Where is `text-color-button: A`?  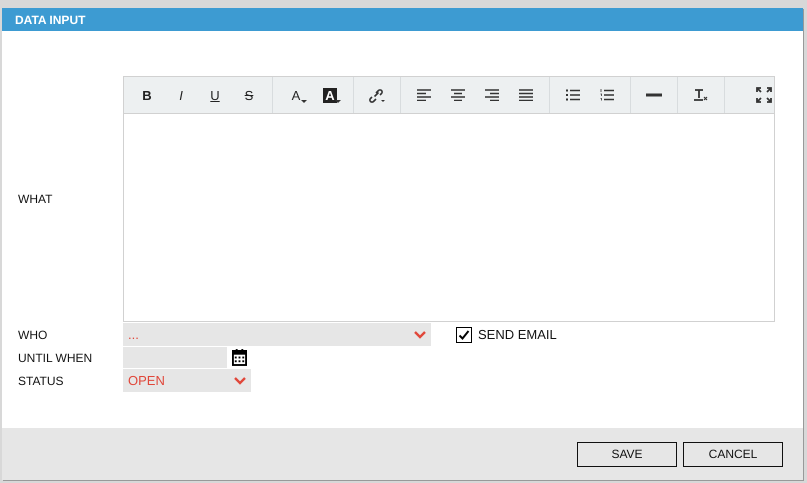 text-color-button: A is located at coordinates (296, 95).